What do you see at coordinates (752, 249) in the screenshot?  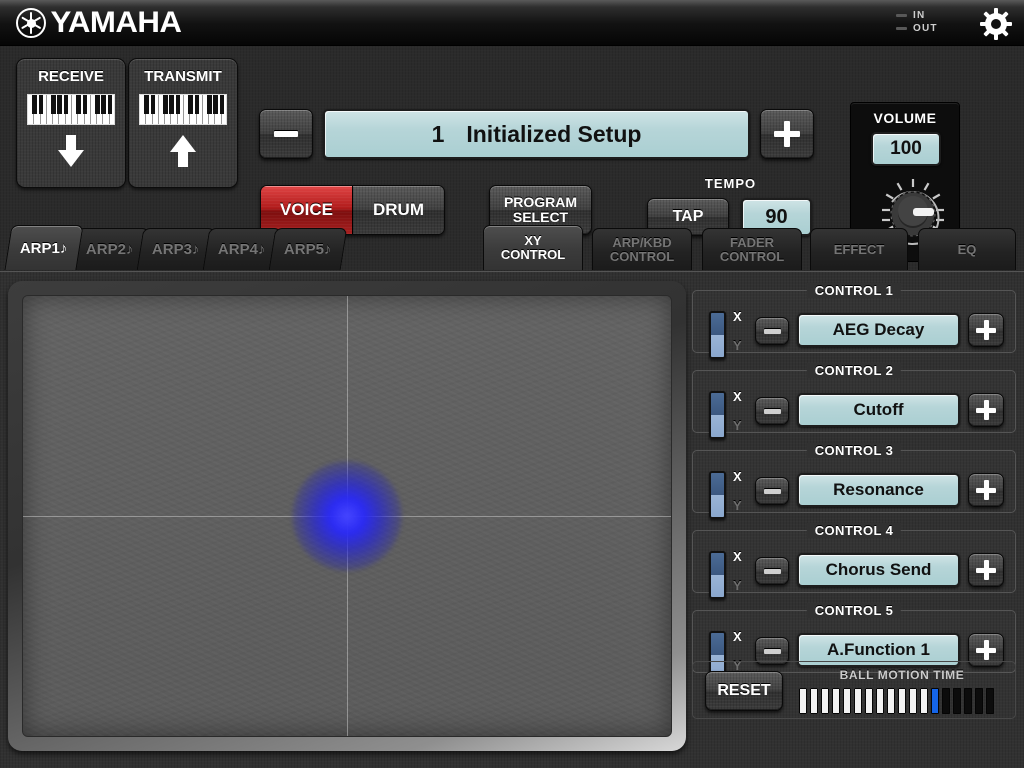 I see `tab-fader-control: FADER CONTROL` at bounding box center [752, 249].